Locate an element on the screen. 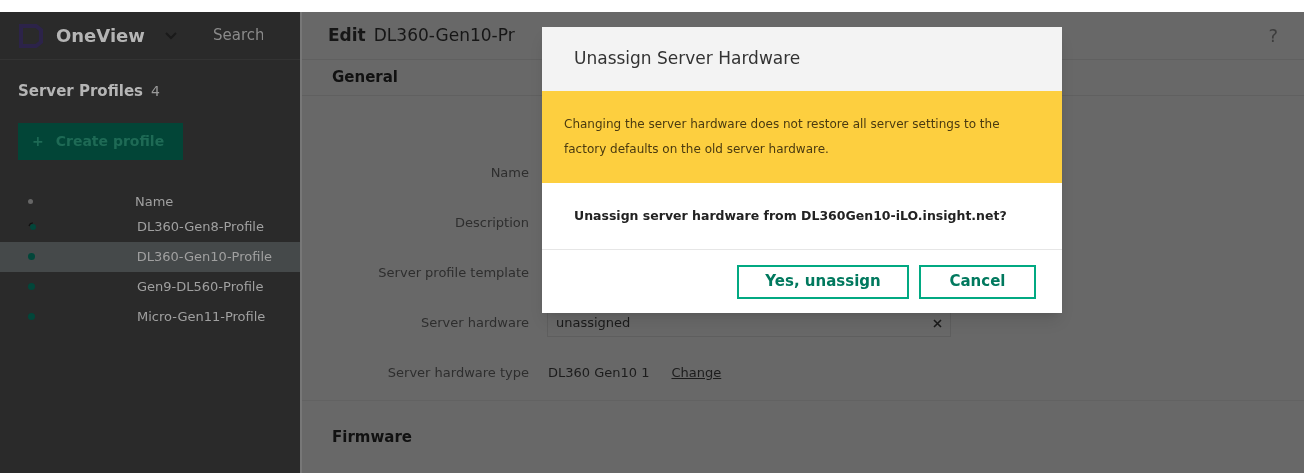  field-value: DL360 Gen10 1 is located at coordinates (599, 373).